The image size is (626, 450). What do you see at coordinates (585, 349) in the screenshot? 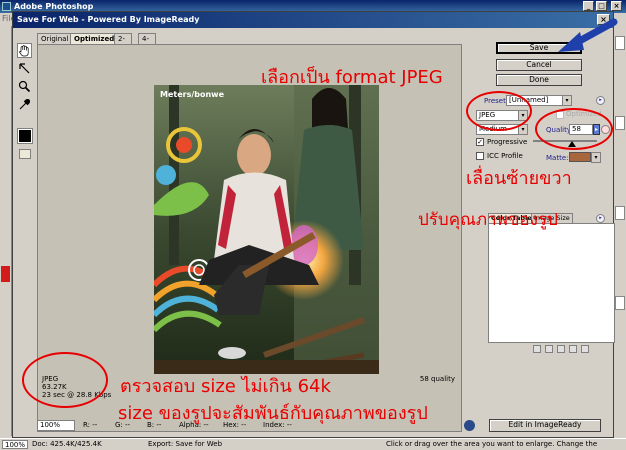
I see `trash-icon` at bounding box center [585, 349].